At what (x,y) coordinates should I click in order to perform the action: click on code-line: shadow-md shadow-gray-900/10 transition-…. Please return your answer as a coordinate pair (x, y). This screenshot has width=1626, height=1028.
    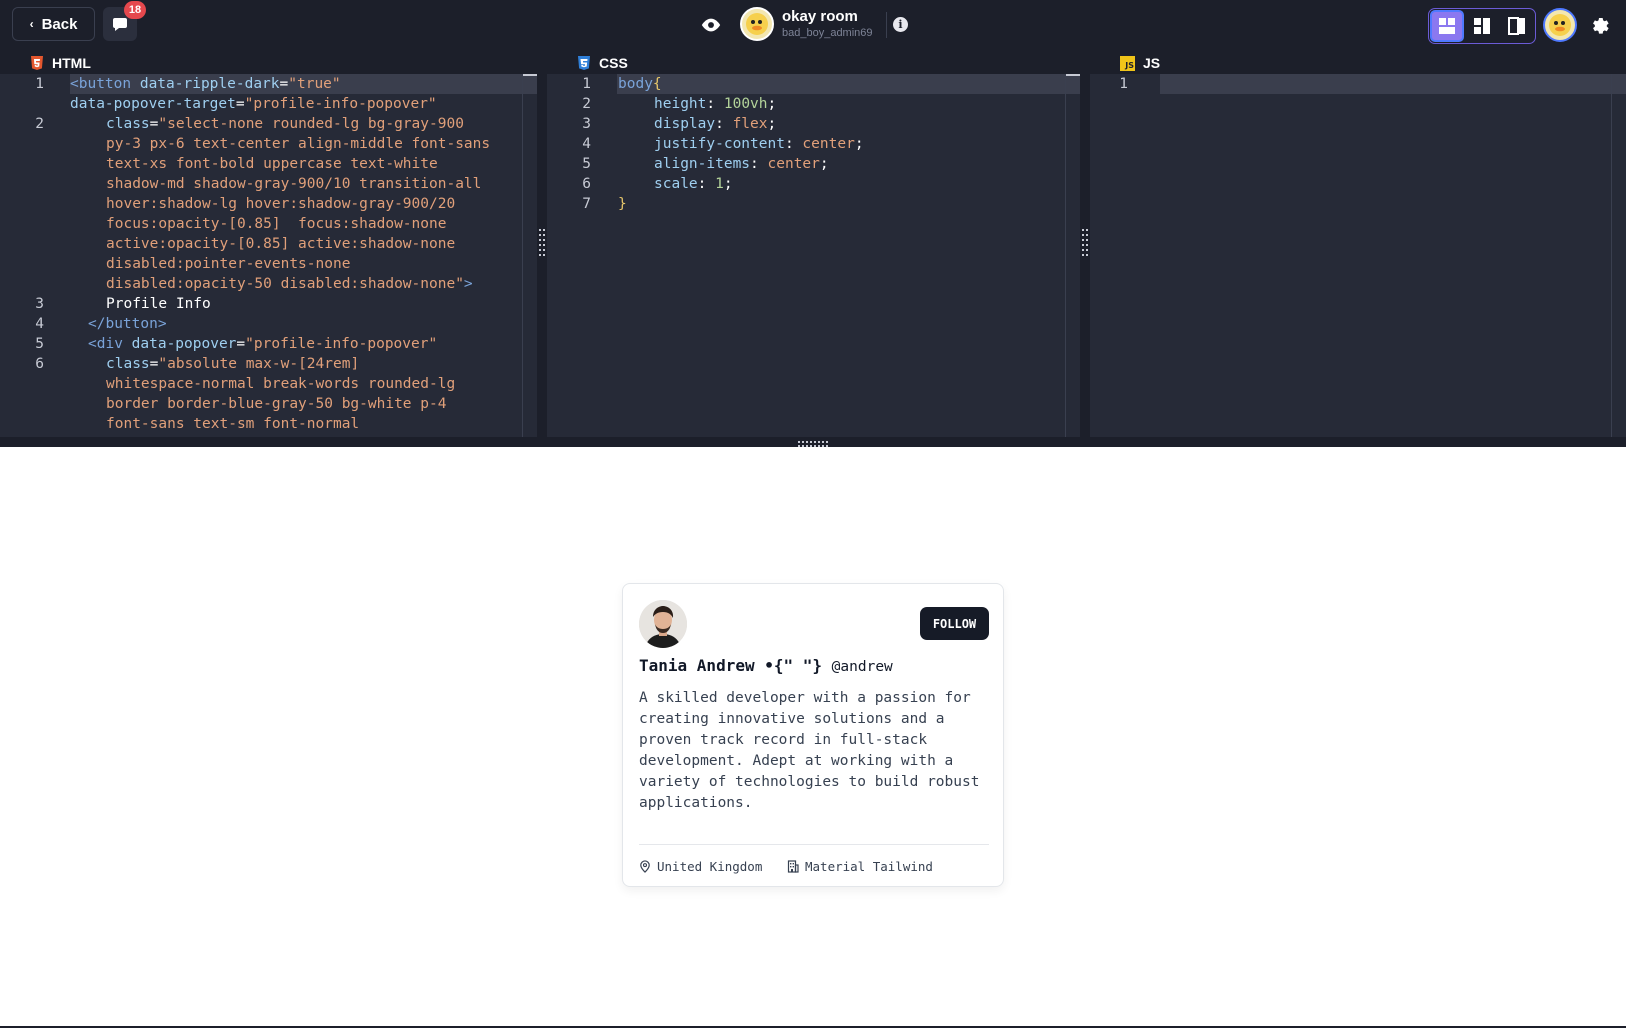
    Looking at the image, I should click on (294, 184).